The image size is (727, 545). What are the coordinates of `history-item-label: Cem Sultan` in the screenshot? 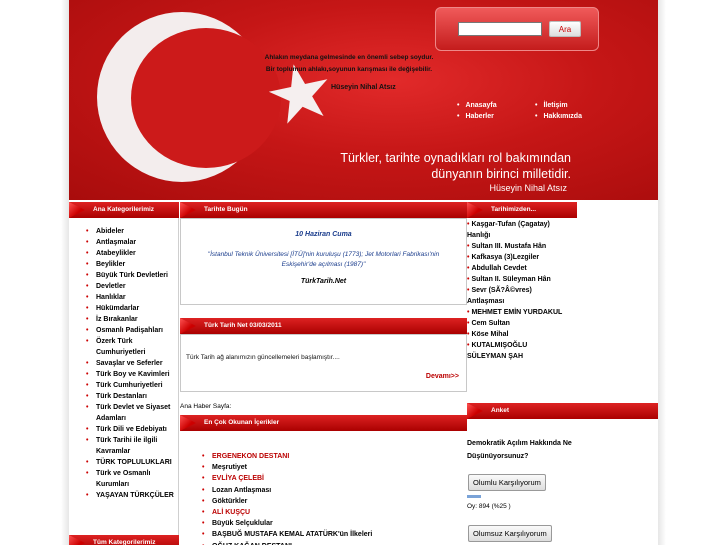 It's located at (490, 323).